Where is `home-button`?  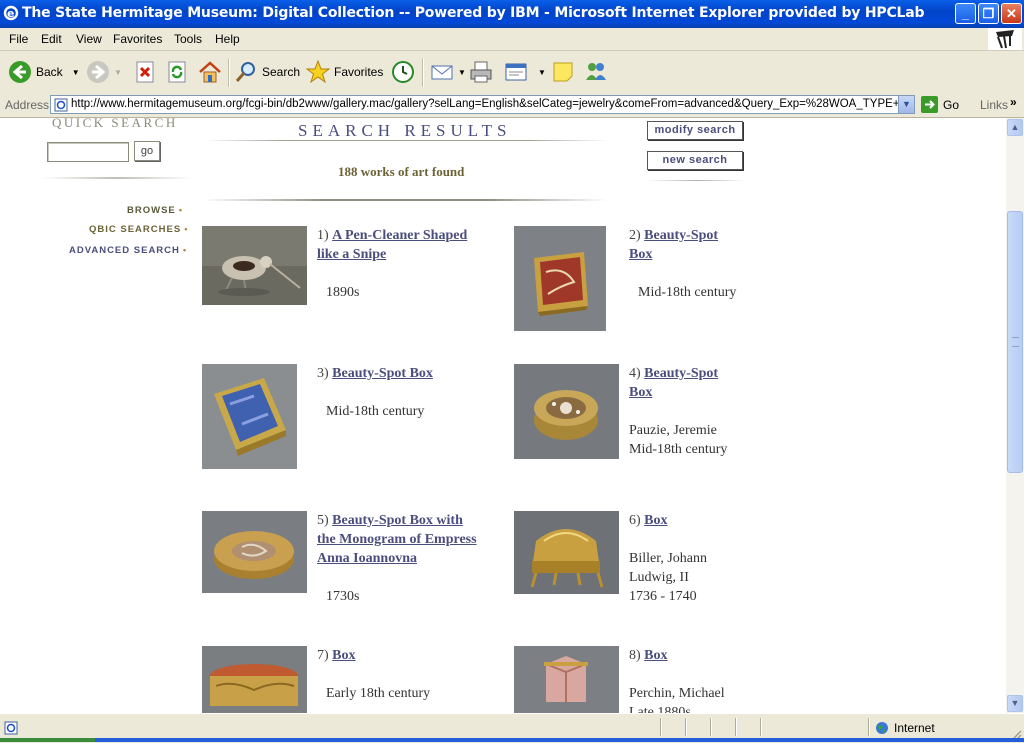
home-button is located at coordinates (212, 72).